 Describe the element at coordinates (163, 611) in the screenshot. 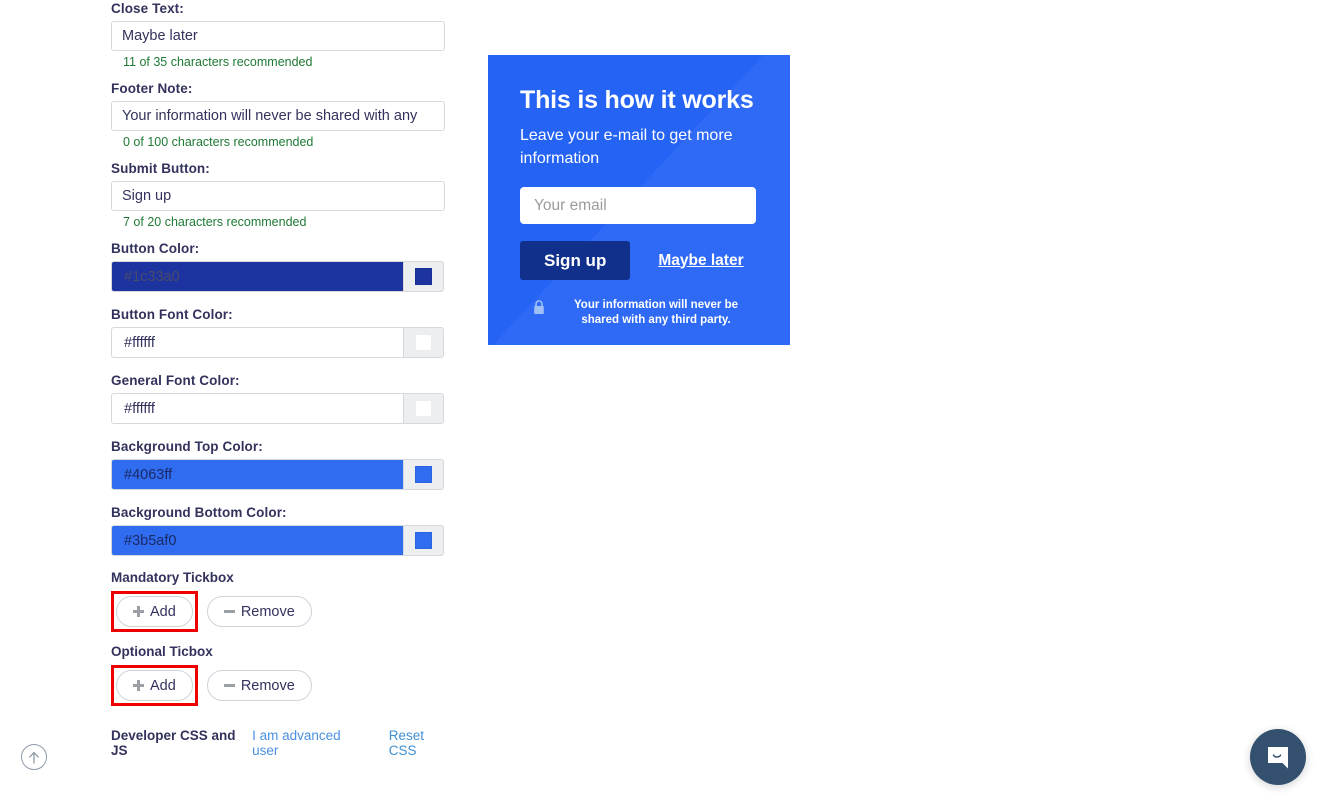

I see `add-mandatory-label: Add` at that location.